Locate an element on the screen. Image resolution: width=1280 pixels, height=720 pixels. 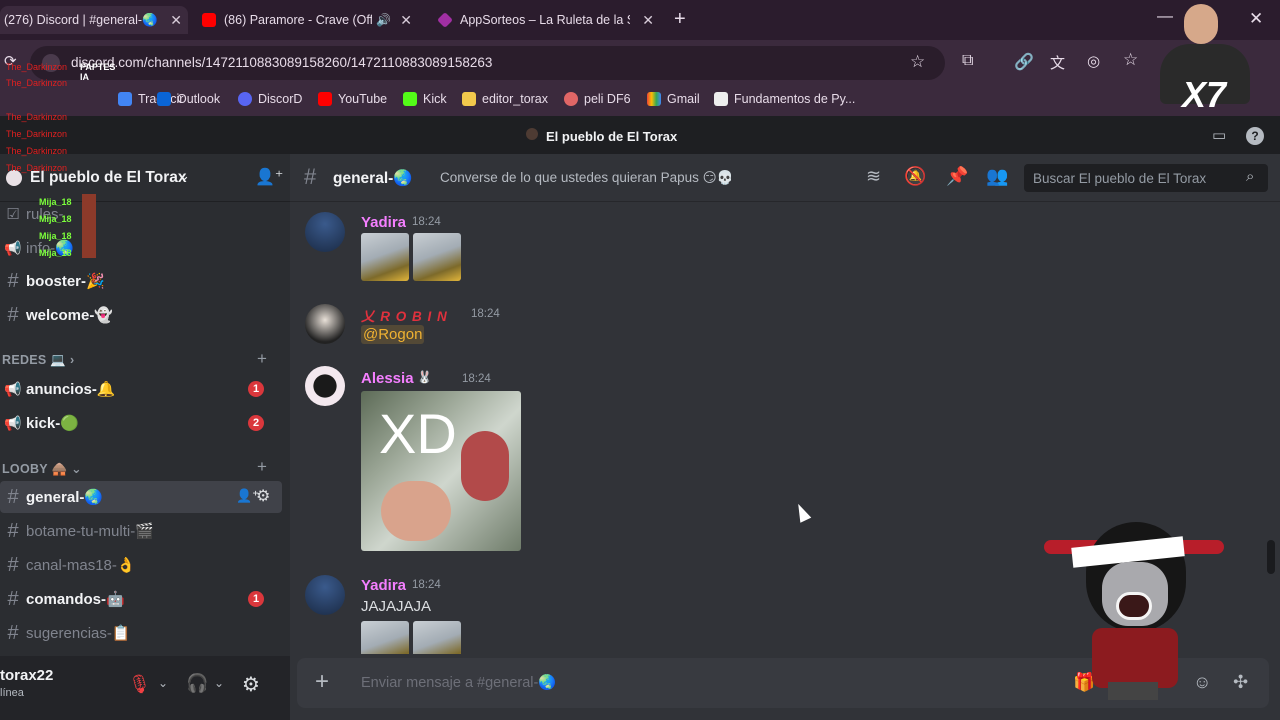
user-panel: torax22 línea 🎙 ⌄ 🎧 ⌄ ⚙ is located at coordinates (145, 688).